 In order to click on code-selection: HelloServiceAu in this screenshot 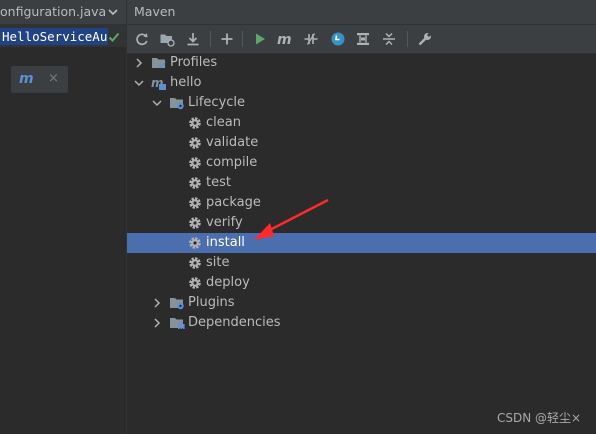, I will do `click(54, 36)`.